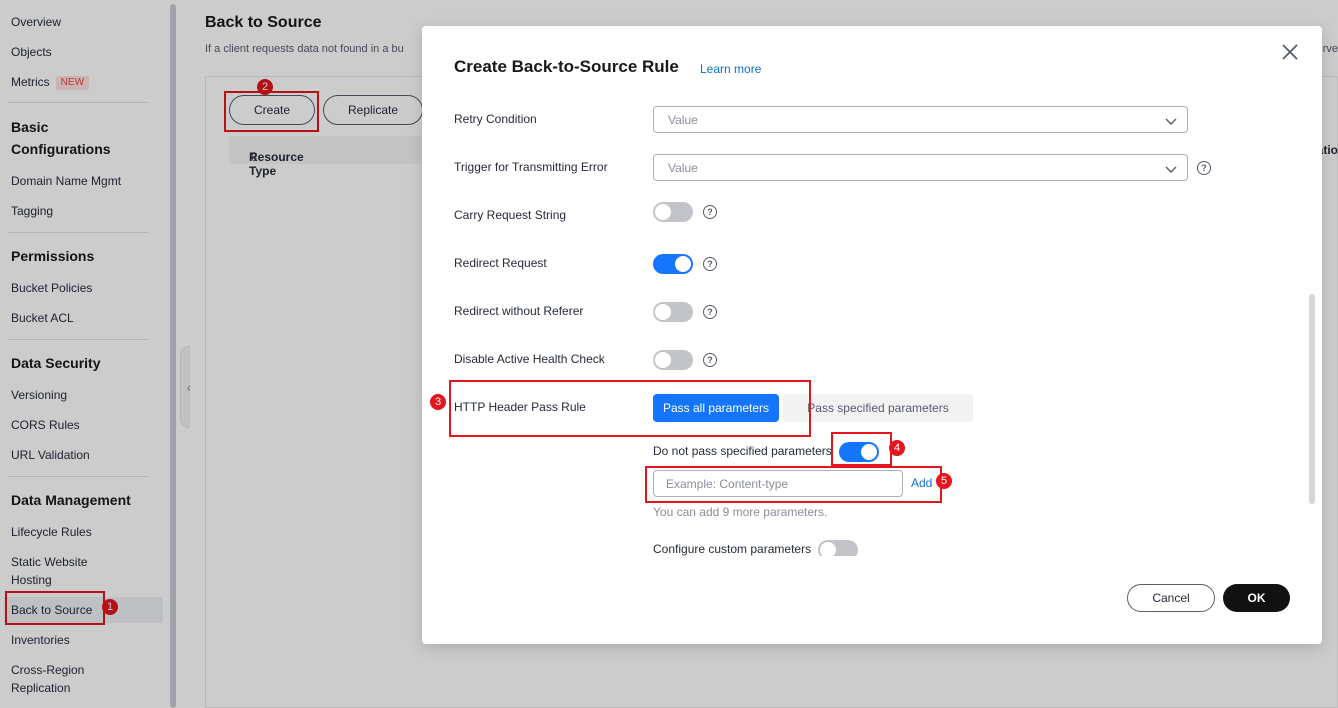  What do you see at coordinates (732, 549) in the screenshot?
I see `custom-params-label: Configure custom parameters` at bounding box center [732, 549].